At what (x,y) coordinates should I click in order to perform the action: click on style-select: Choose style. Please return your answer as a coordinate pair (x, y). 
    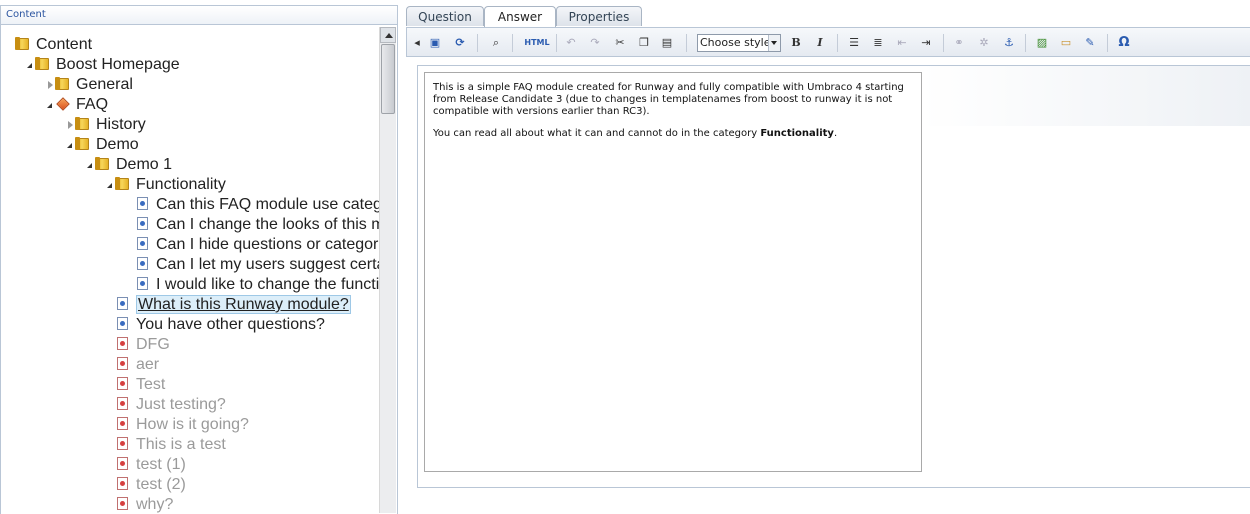
    Looking at the image, I should click on (739, 43).